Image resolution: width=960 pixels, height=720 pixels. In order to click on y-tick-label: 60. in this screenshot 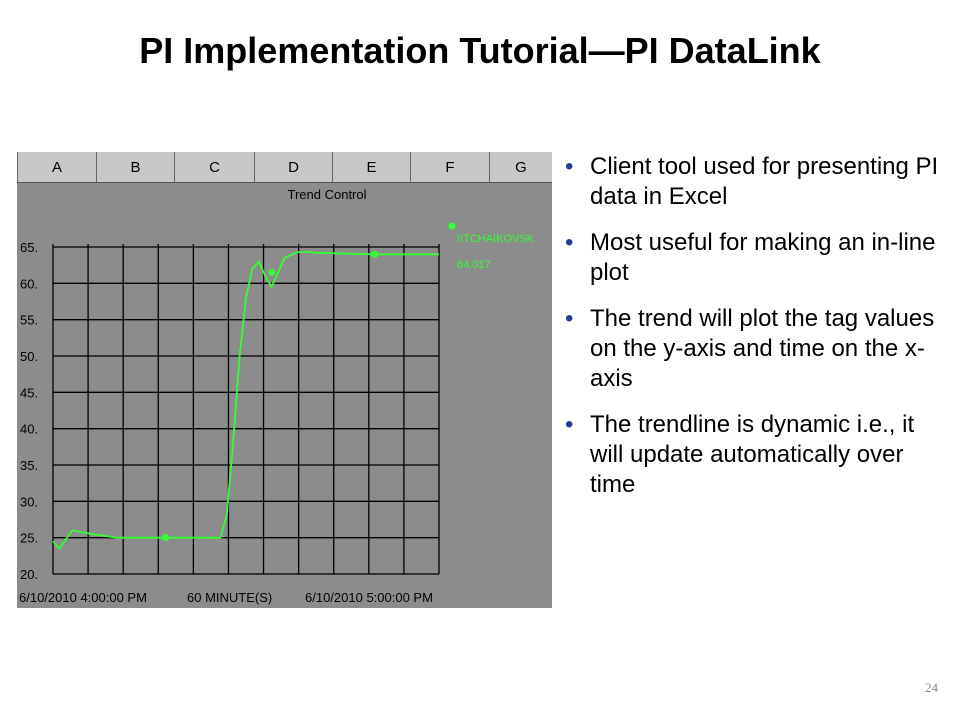, I will do `click(29, 283)`.